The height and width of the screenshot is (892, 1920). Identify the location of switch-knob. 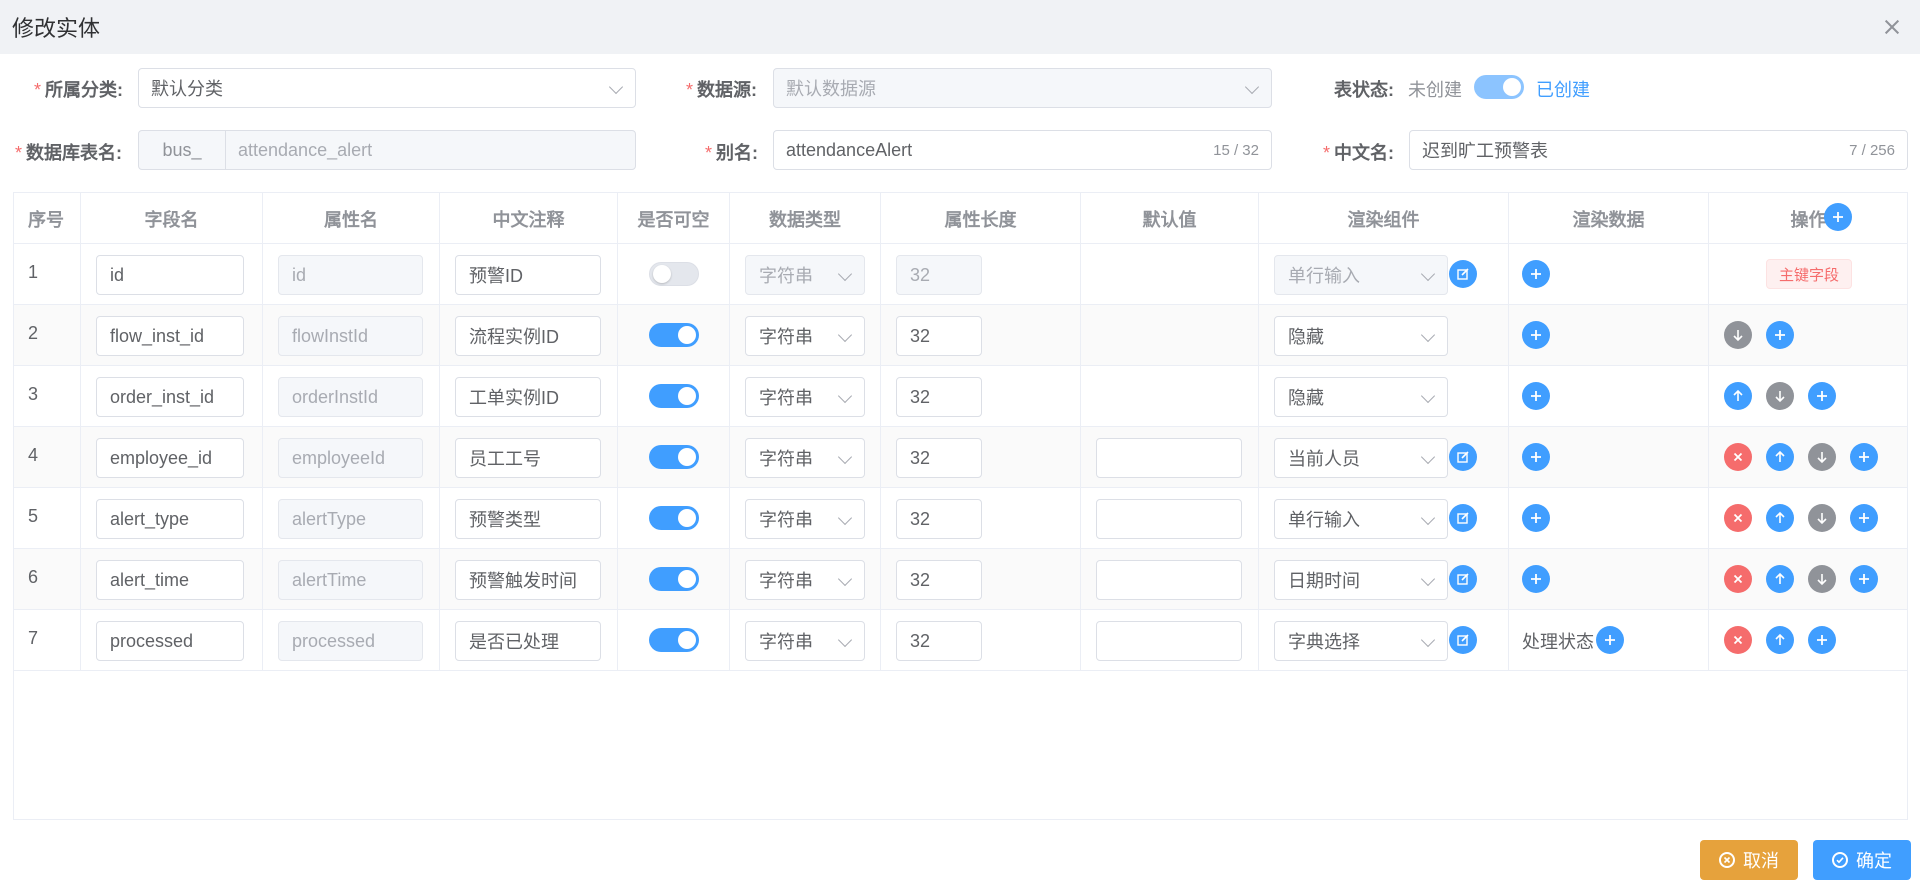
(687, 518).